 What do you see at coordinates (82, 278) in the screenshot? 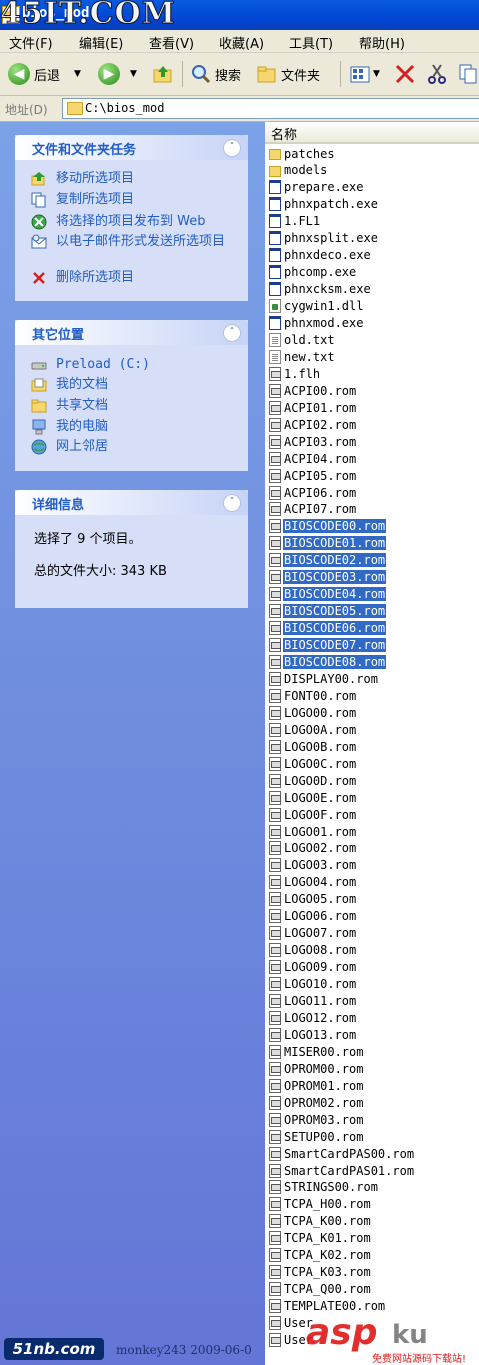
I see `task-delete: 删除所选项目` at bounding box center [82, 278].